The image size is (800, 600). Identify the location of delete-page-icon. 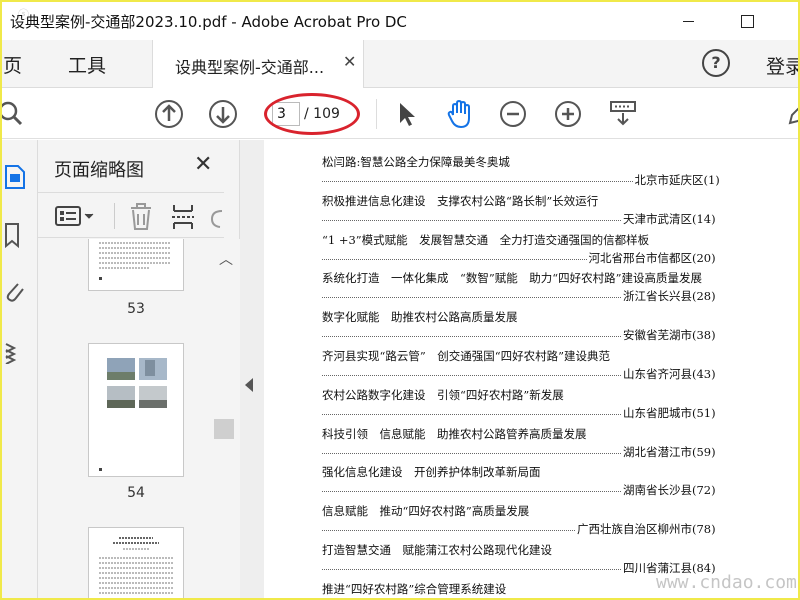
(141, 217).